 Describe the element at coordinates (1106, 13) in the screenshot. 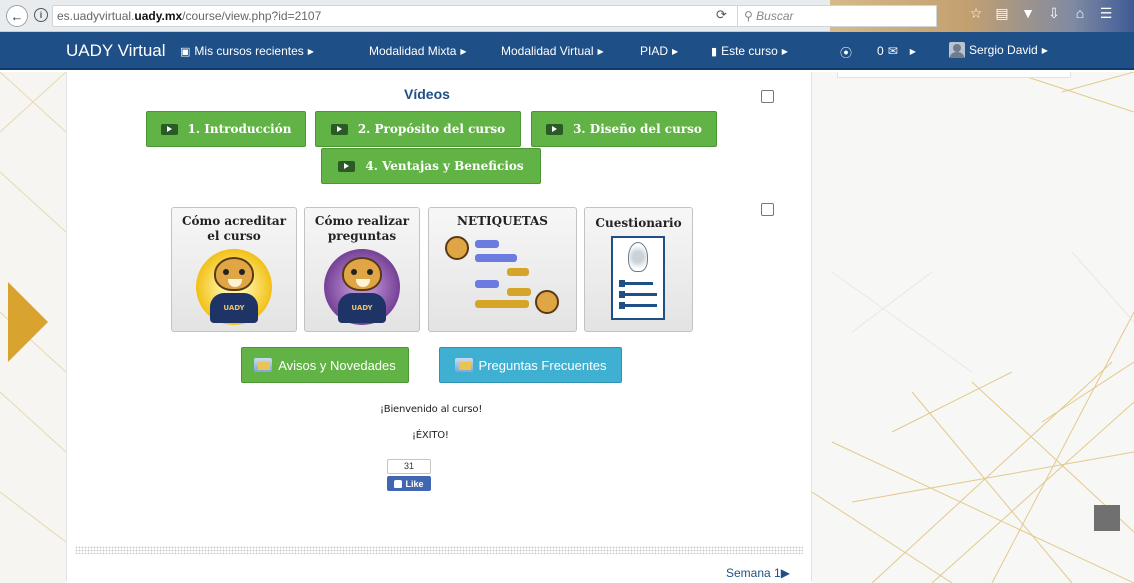

I see `menu-icon: ☰` at that location.